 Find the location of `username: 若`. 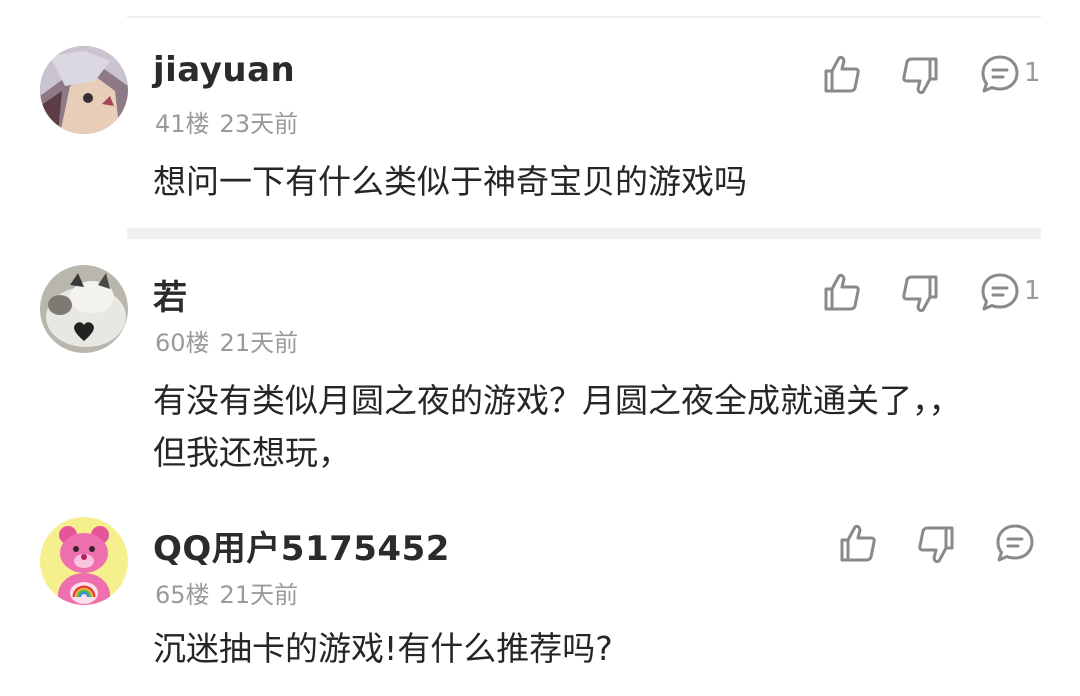

username: 若 is located at coordinates (170, 294).